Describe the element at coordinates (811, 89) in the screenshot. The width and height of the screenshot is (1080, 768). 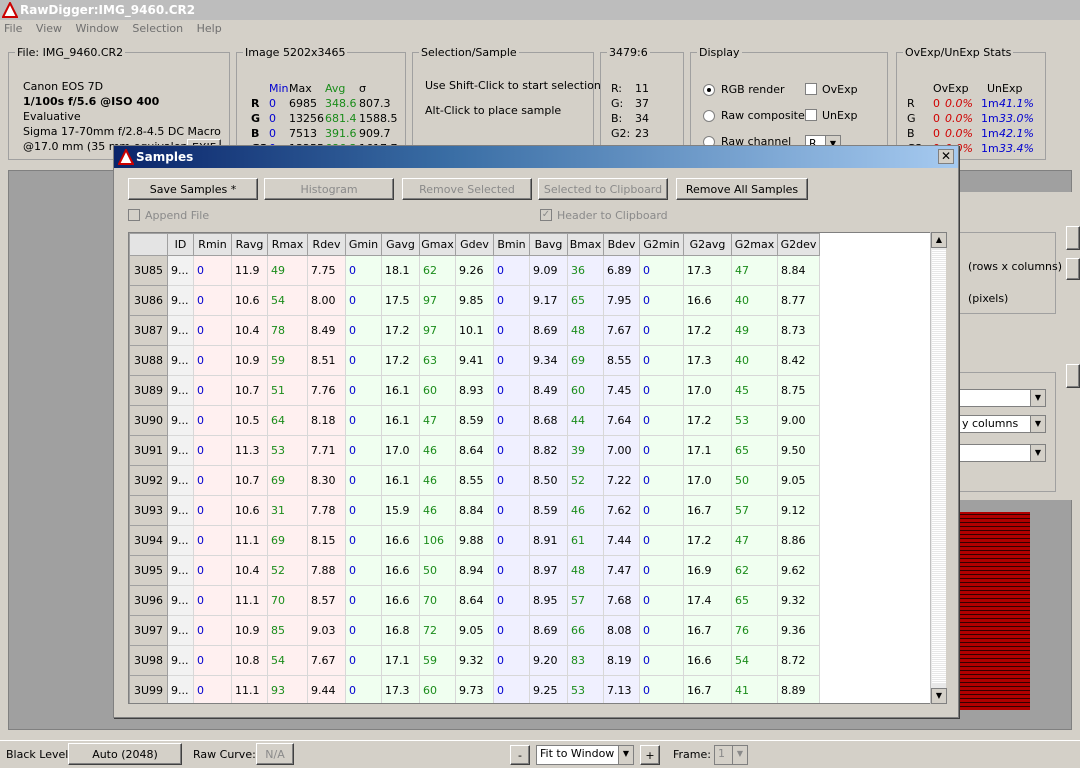
I see `ovexp-checkbox` at that location.